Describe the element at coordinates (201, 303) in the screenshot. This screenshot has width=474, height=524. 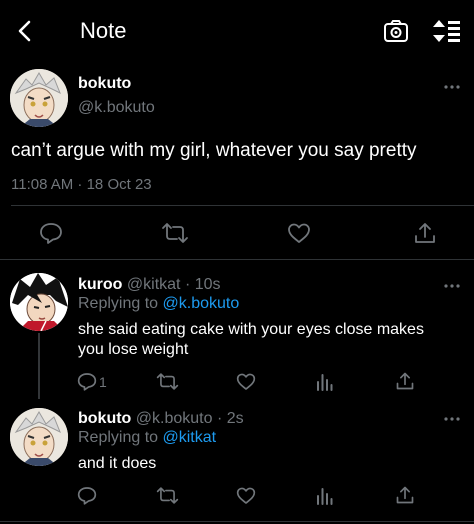
I see `replying-to-link: @k.bokuto` at that location.